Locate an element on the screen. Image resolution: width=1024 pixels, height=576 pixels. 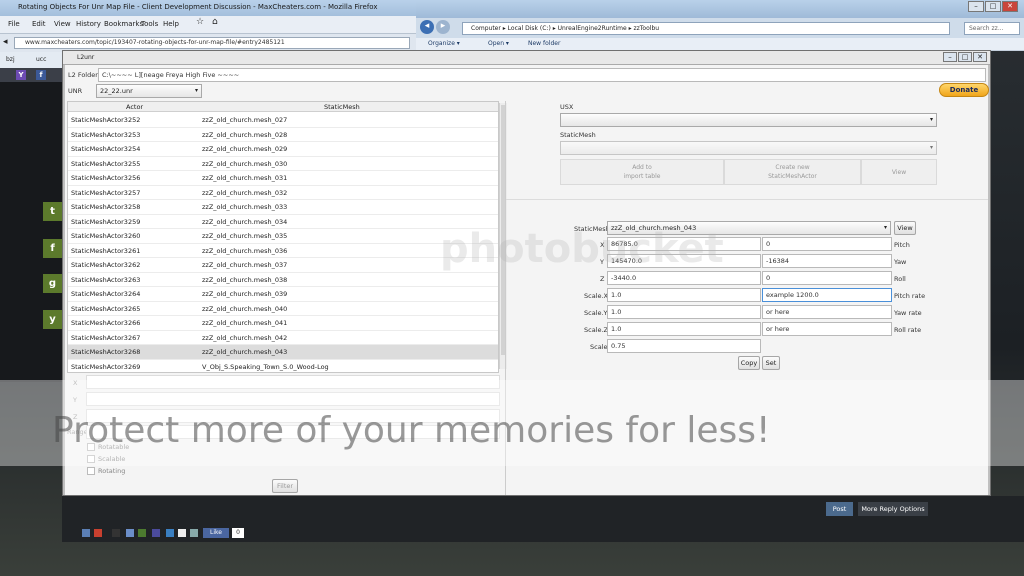
yaw-rate-field: or here is located at coordinates (827, 312).